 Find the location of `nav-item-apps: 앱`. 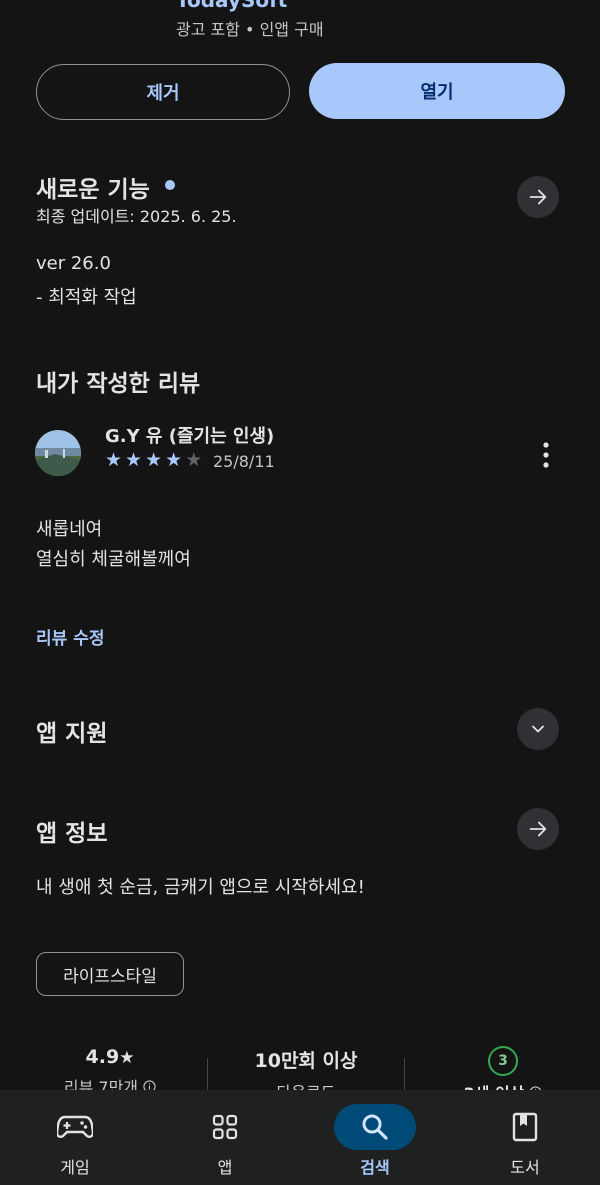

nav-item-apps: 앱 is located at coordinates (225, 1137).